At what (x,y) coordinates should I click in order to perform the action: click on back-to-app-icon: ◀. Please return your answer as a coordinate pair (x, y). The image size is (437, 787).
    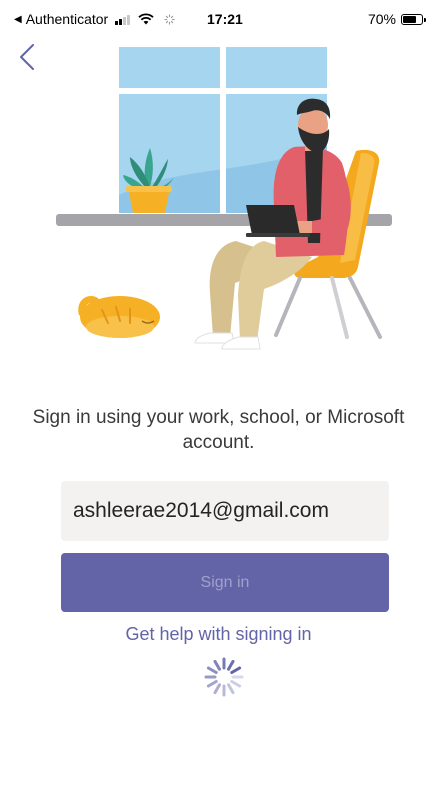
    Looking at the image, I should click on (18, 19).